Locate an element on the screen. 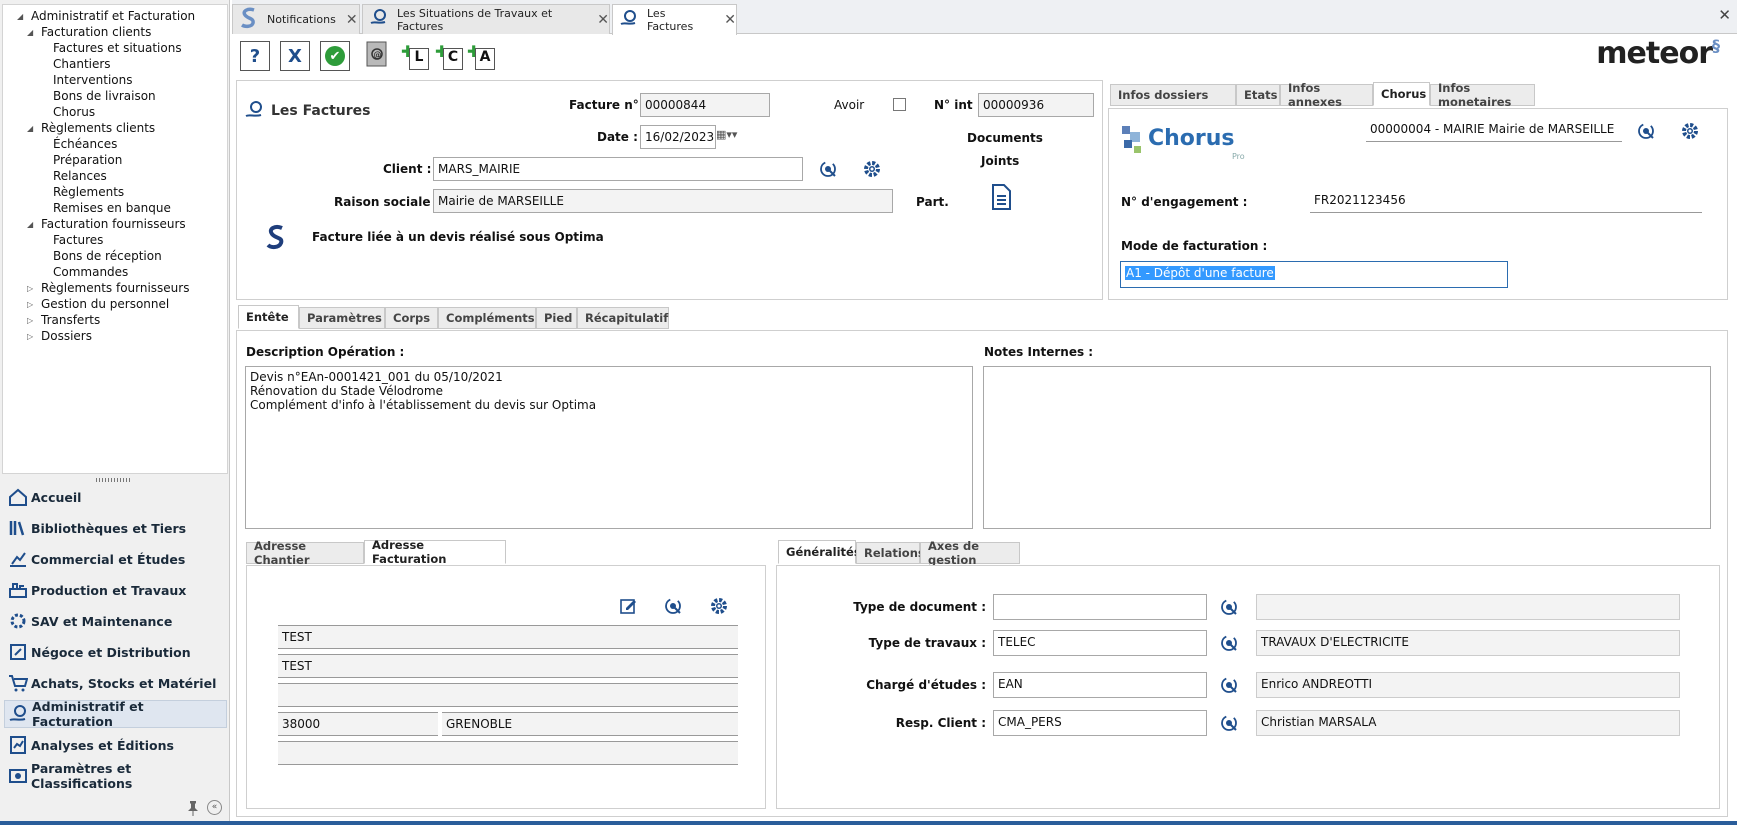 Image resolution: width=1737 pixels, height=825 pixels. tree-item: Interventions is located at coordinates (93, 80).